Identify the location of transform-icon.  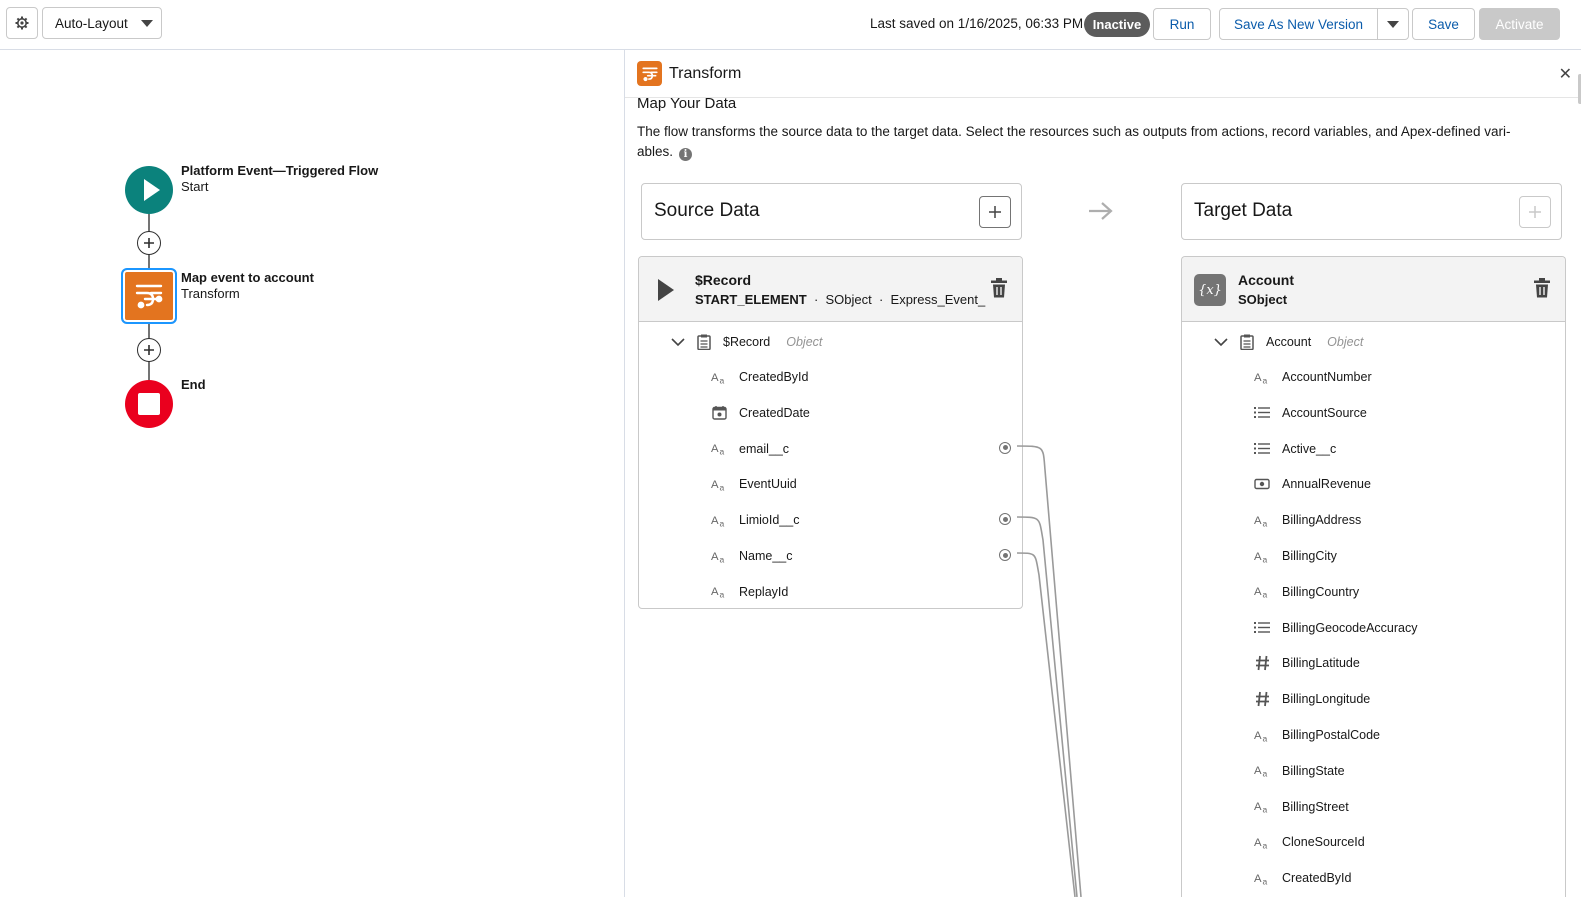
(149, 296).